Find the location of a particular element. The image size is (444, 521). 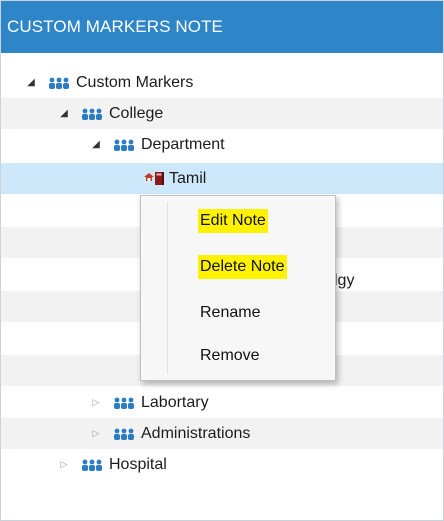

tree-node-labortary: ▷ Labortary is located at coordinates (222, 402).